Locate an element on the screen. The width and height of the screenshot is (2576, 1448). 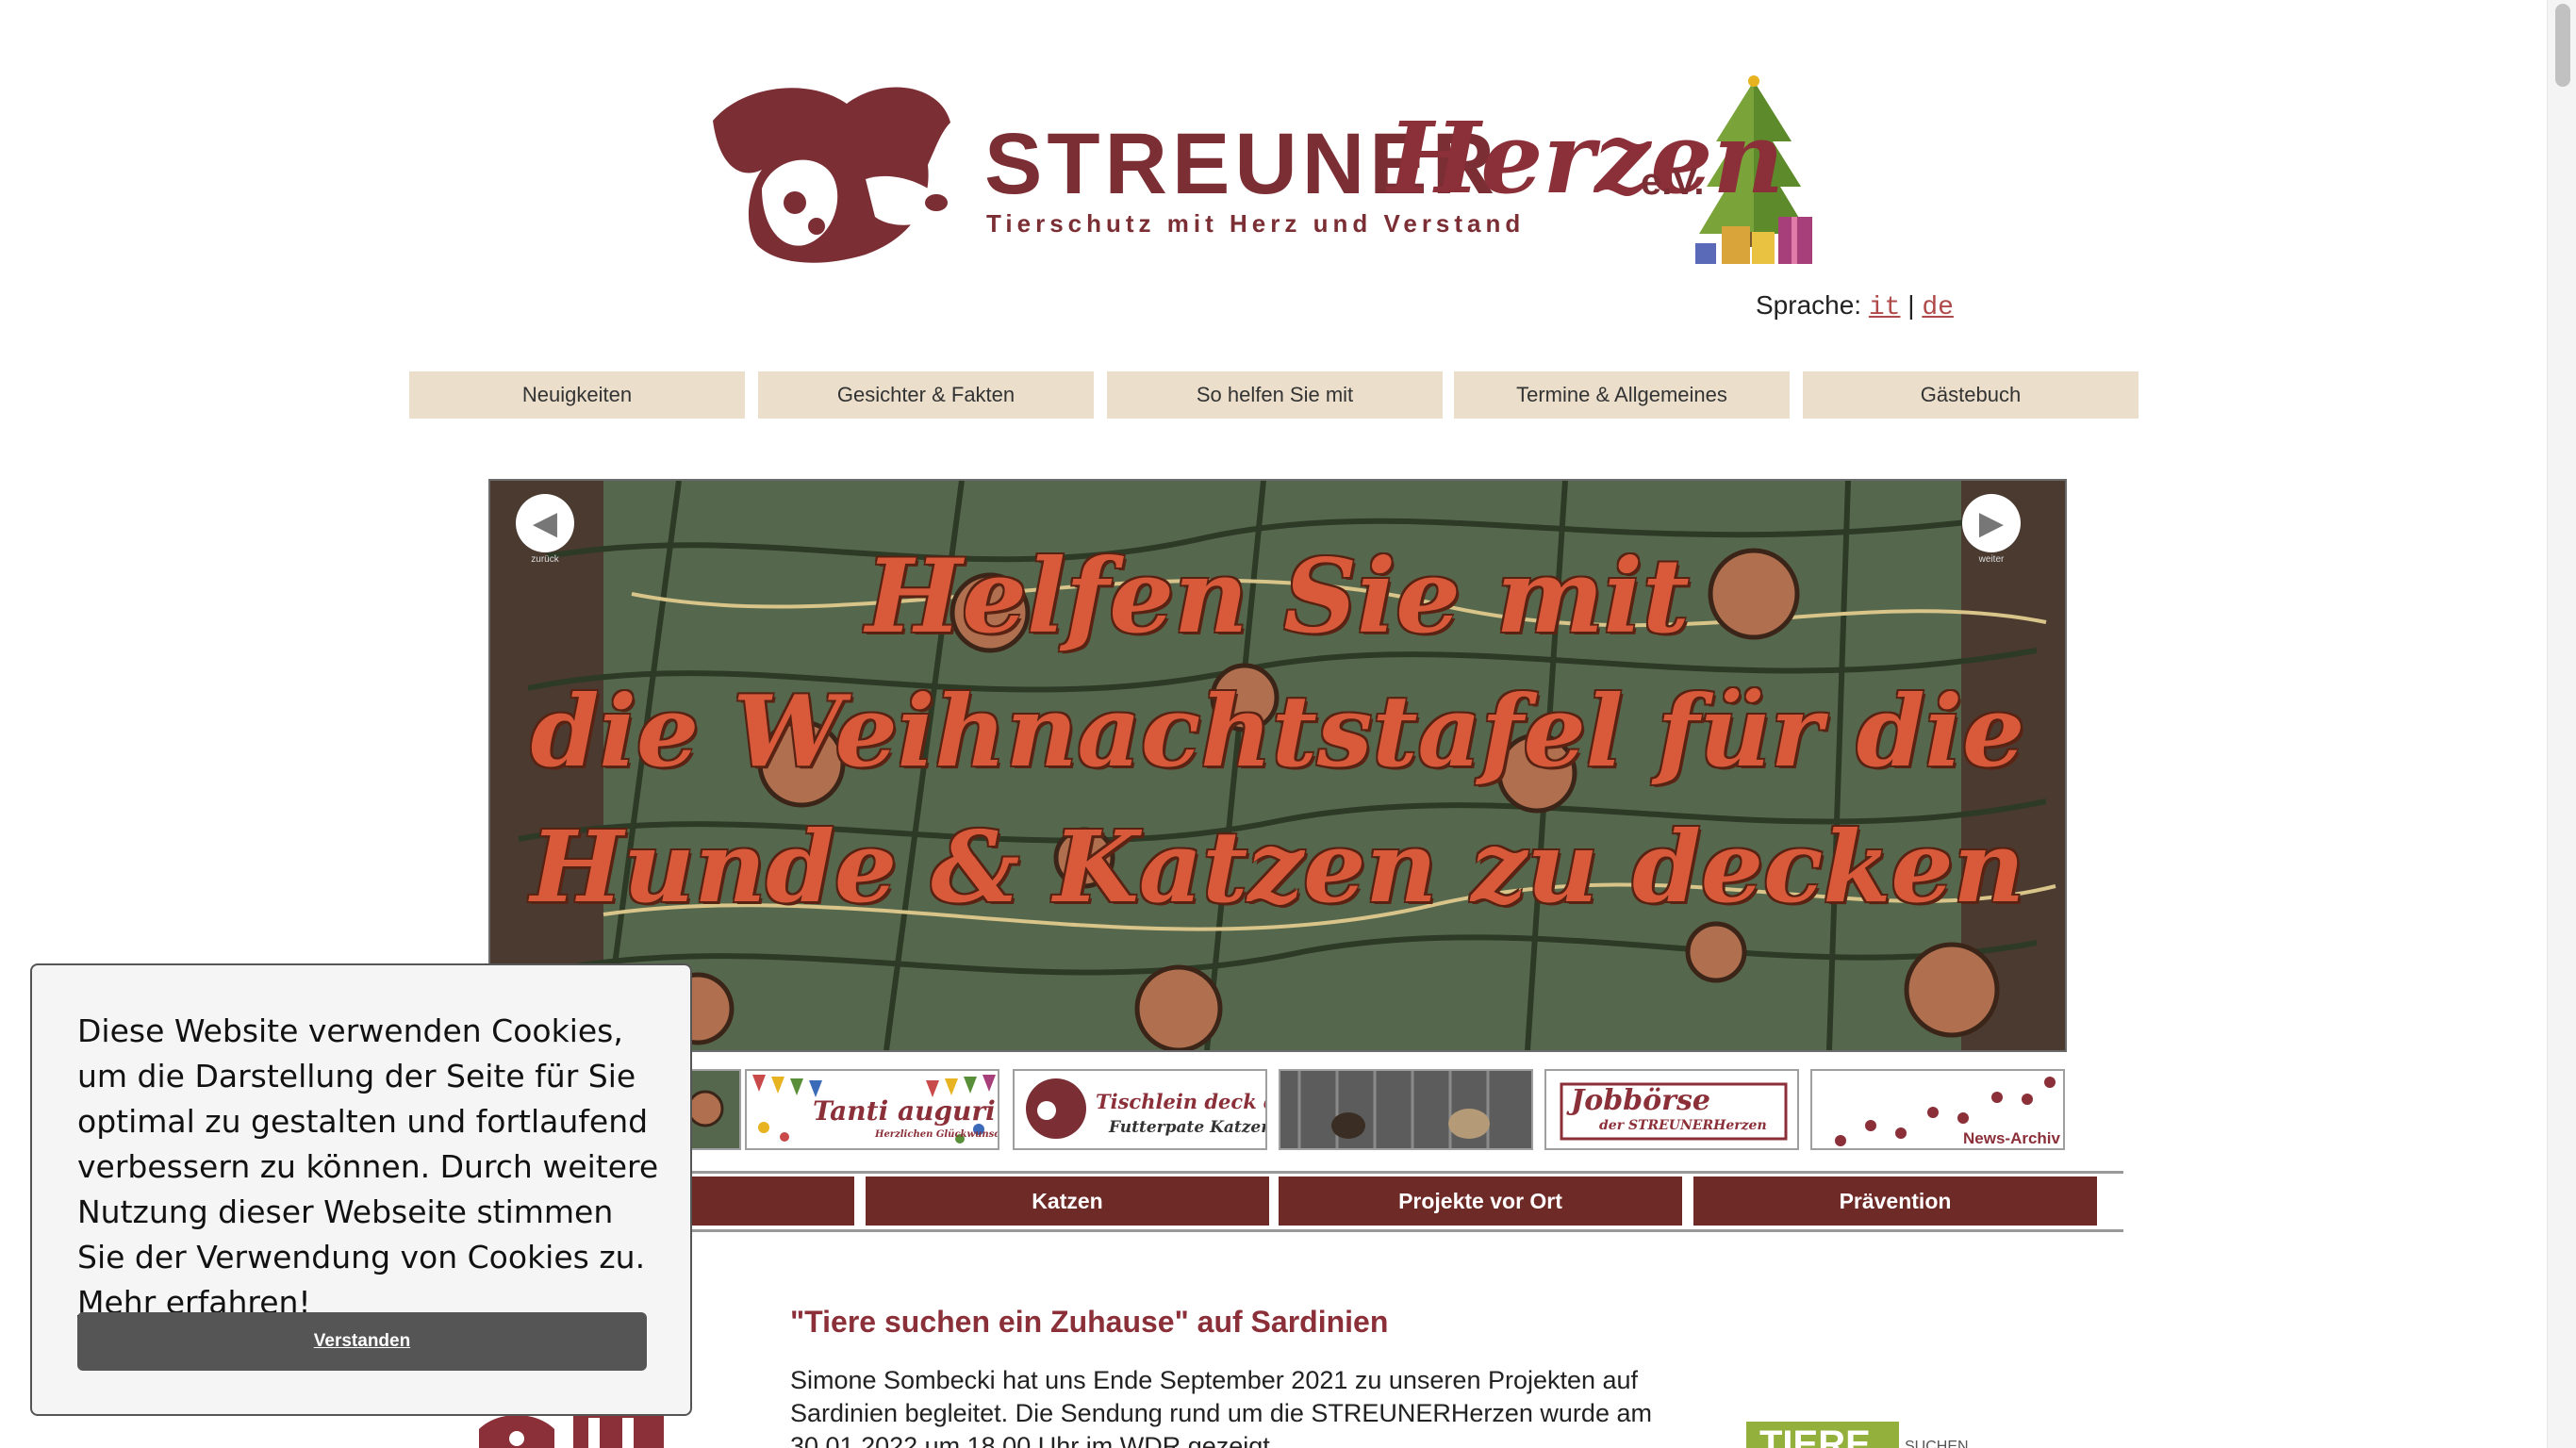
tiere-suchen-block: TIERE is located at coordinates (1822, 1435).